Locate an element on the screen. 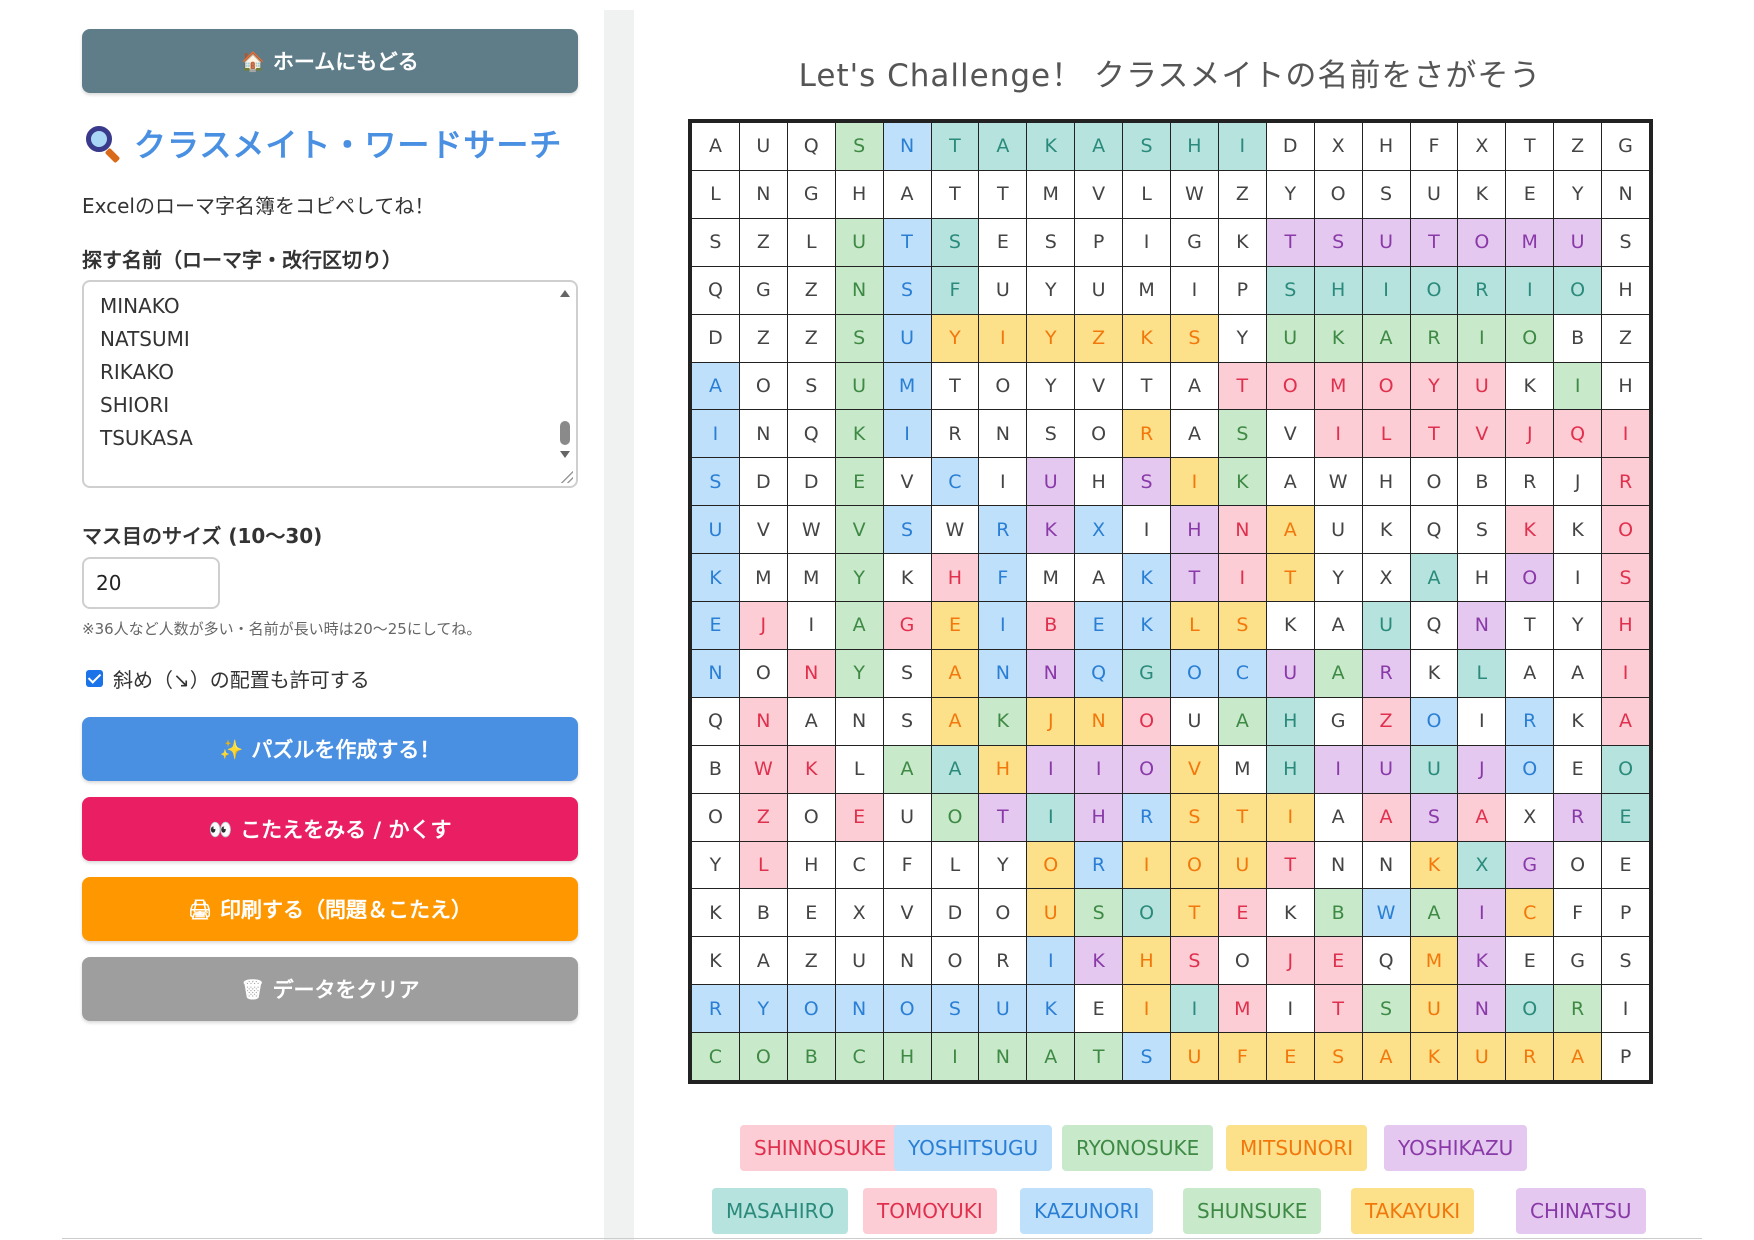 Image resolution: width=1754 pixels, height=1240 pixels. toggle-answer-button: 👀 こたえをみる / かくす is located at coordinates (330, 829).